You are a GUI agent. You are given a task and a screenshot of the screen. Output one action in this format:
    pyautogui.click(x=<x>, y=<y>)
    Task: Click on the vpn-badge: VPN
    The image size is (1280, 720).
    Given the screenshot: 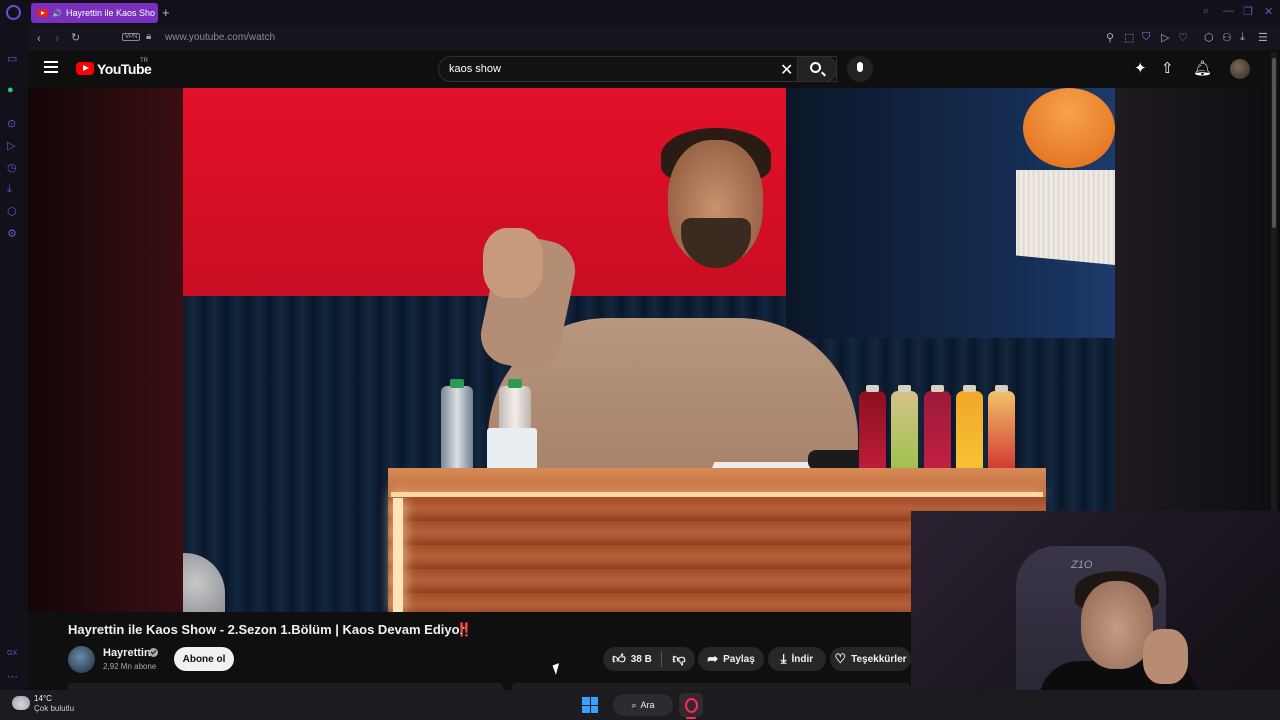 What is the action you would take?
    pyautogui.click(x=131, y=37)
    